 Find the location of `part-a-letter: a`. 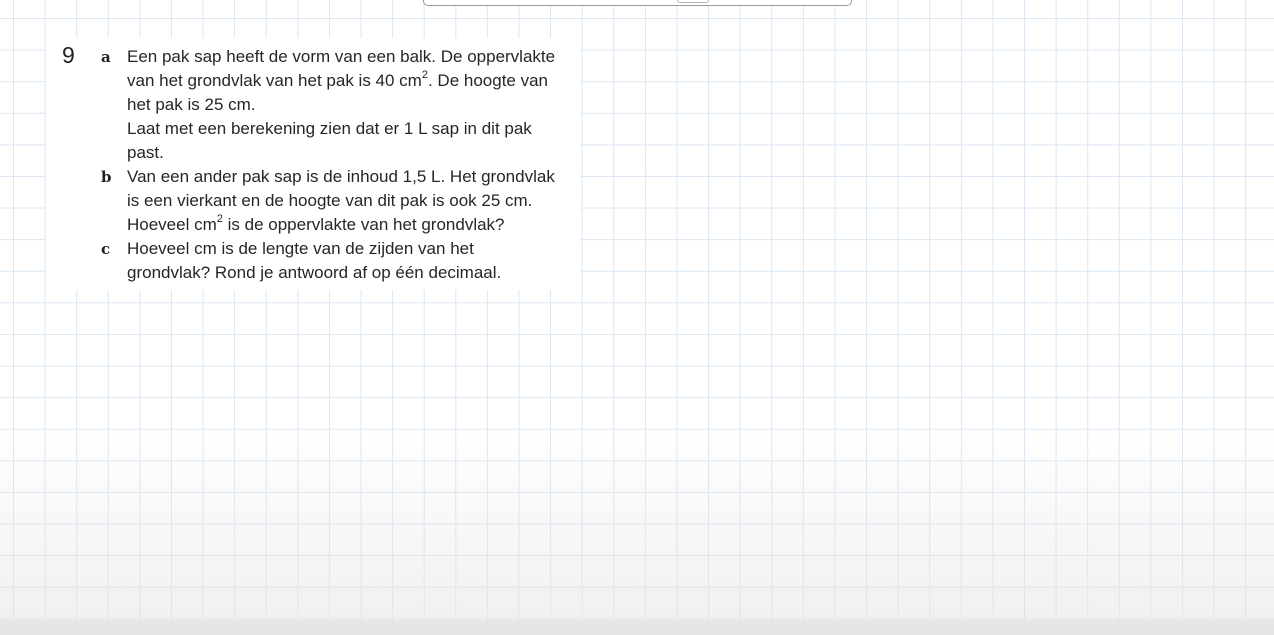

part-a-letter: a is located at coordinates (106, 57).